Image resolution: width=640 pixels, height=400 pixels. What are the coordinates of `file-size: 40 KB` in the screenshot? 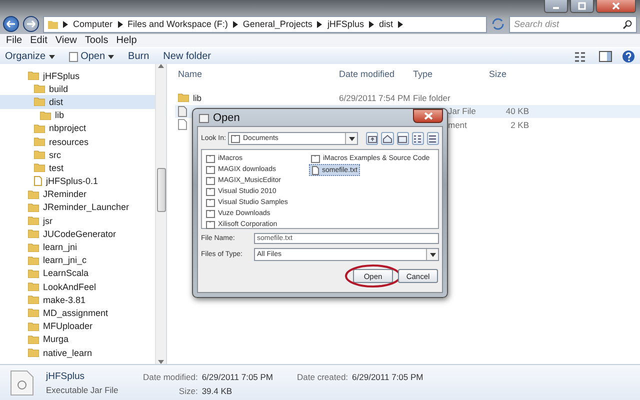 It's located at (517, 111).